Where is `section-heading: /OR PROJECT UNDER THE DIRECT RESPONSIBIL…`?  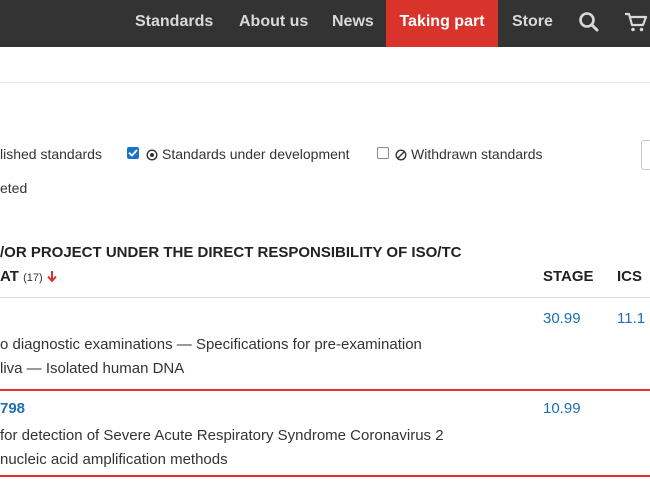 section-heading: /OR PROJECT UNDER THE DIRECT RESPONSIBIL… is located at coordinates (231, 252).